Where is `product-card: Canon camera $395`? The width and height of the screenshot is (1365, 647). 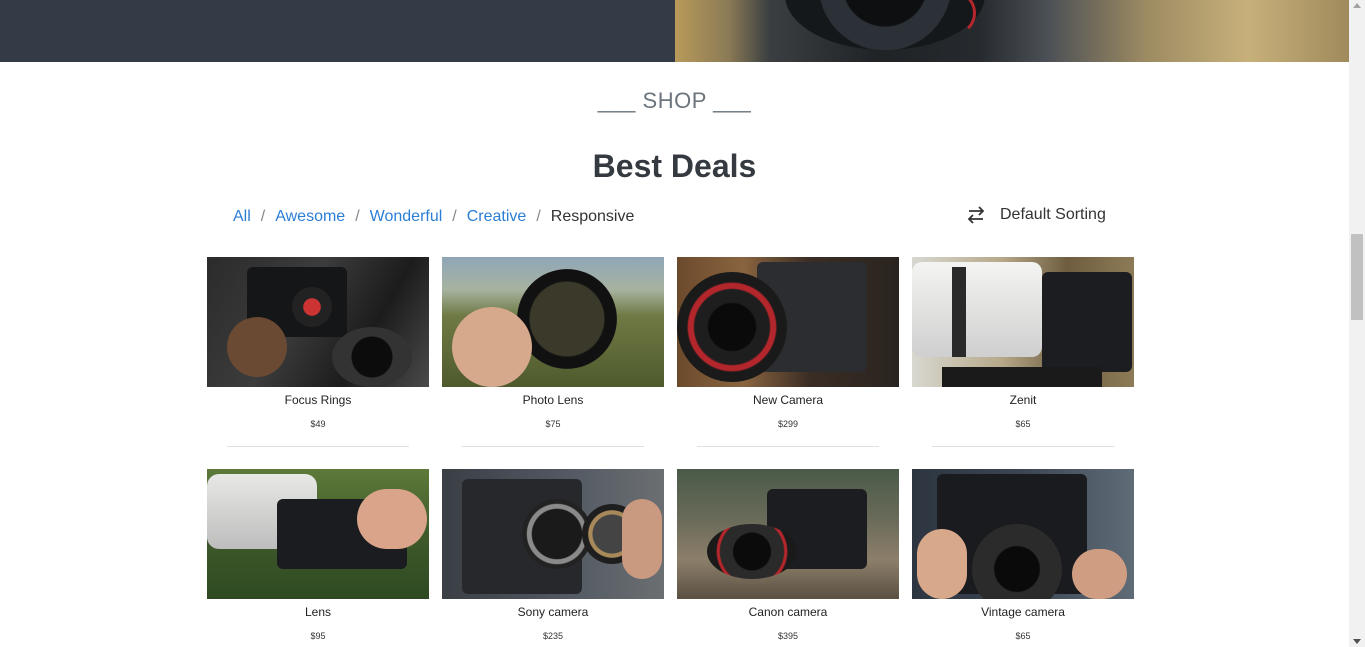
product-card: Canon camera $395 is located at coordinates (788, 555).